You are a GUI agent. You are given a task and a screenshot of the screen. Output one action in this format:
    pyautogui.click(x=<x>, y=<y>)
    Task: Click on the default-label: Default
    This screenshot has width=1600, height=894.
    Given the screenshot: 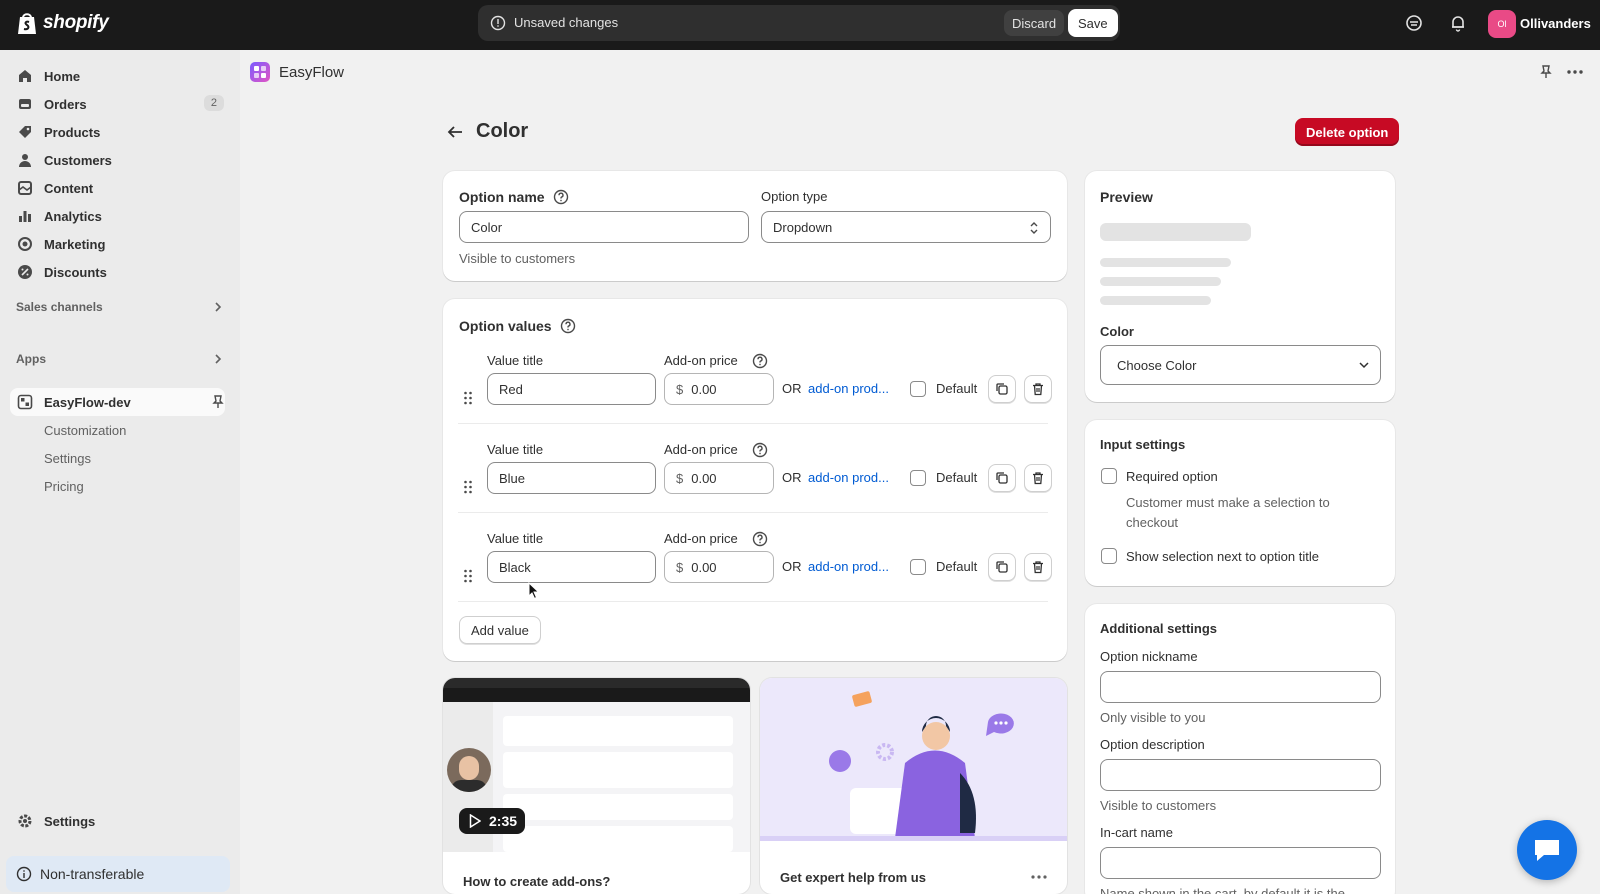 What is the action you would take?
    pyautogui.click(x=957, y=477)
    